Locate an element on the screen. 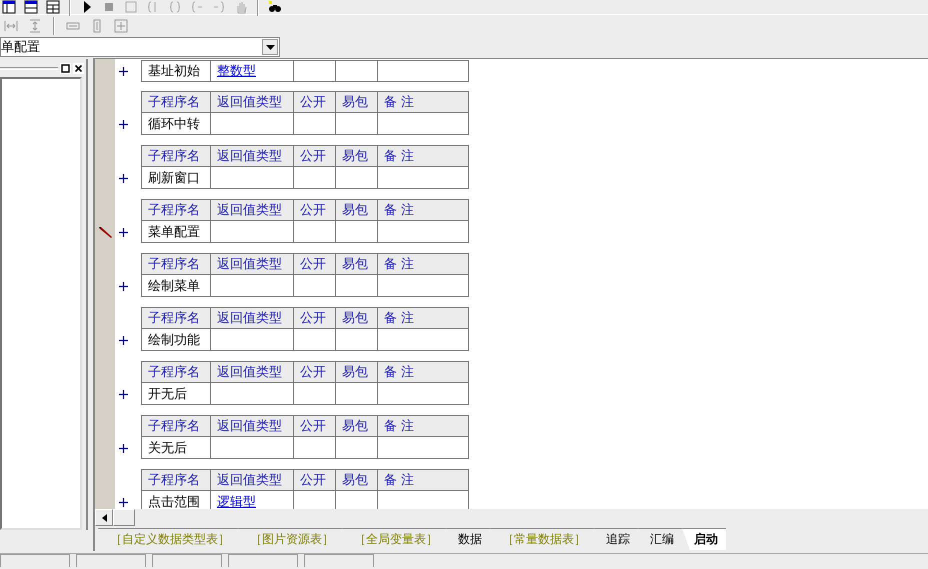 The height and width of the screenshot is (569, 928). table-cell: 开无后 is located at coordinates (176, 394).